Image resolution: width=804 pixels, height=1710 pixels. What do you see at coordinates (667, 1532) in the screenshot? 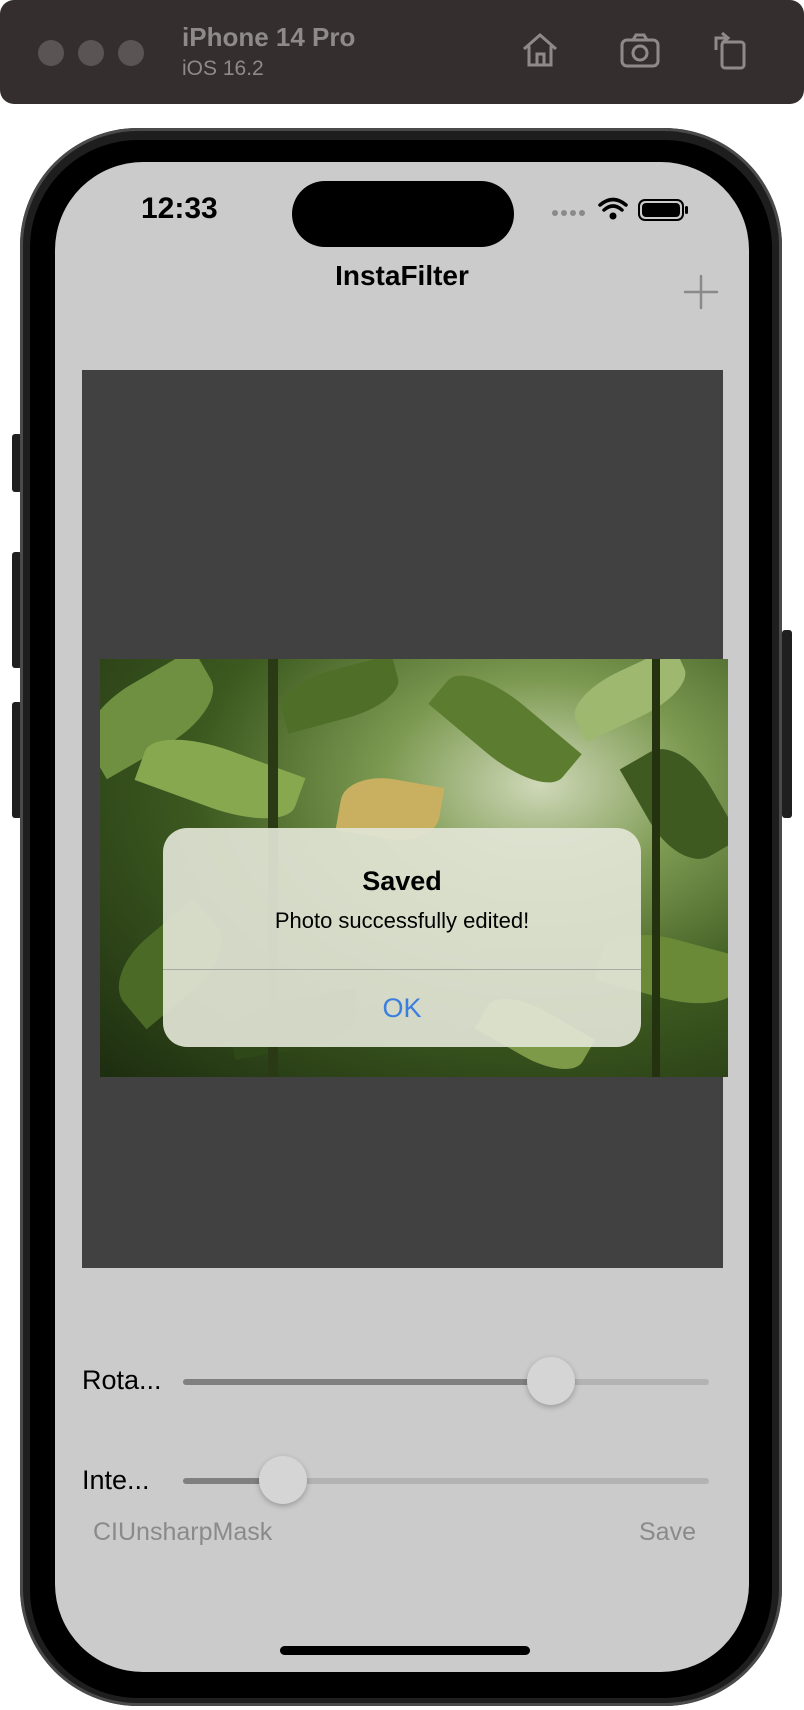
I see `save-button: Save` at bounding box center [667, 1532].